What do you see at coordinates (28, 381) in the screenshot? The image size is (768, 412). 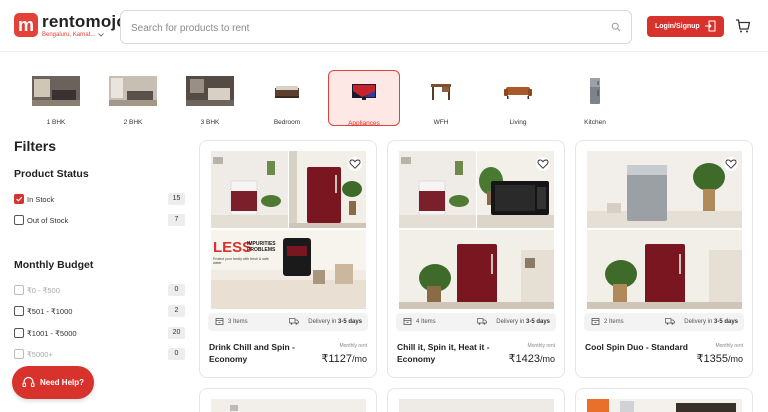 I see `headset-icon` at bounding box center [28, 381].